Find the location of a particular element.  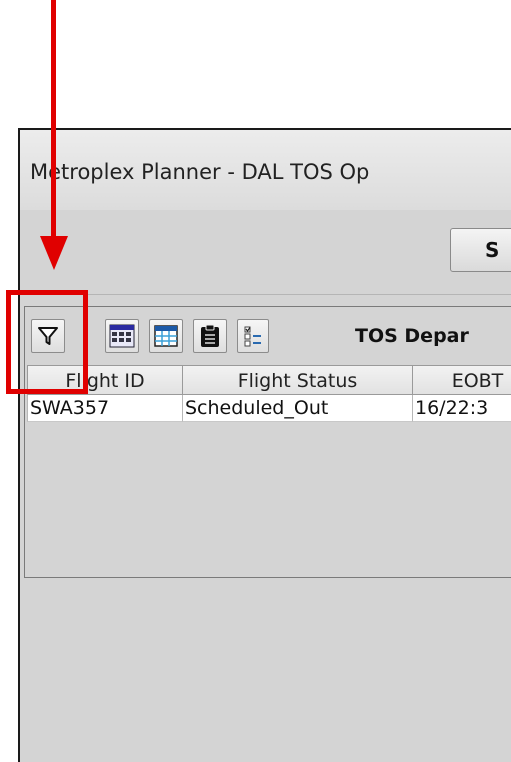

checklist-icon is located at coordinates (252, 336).